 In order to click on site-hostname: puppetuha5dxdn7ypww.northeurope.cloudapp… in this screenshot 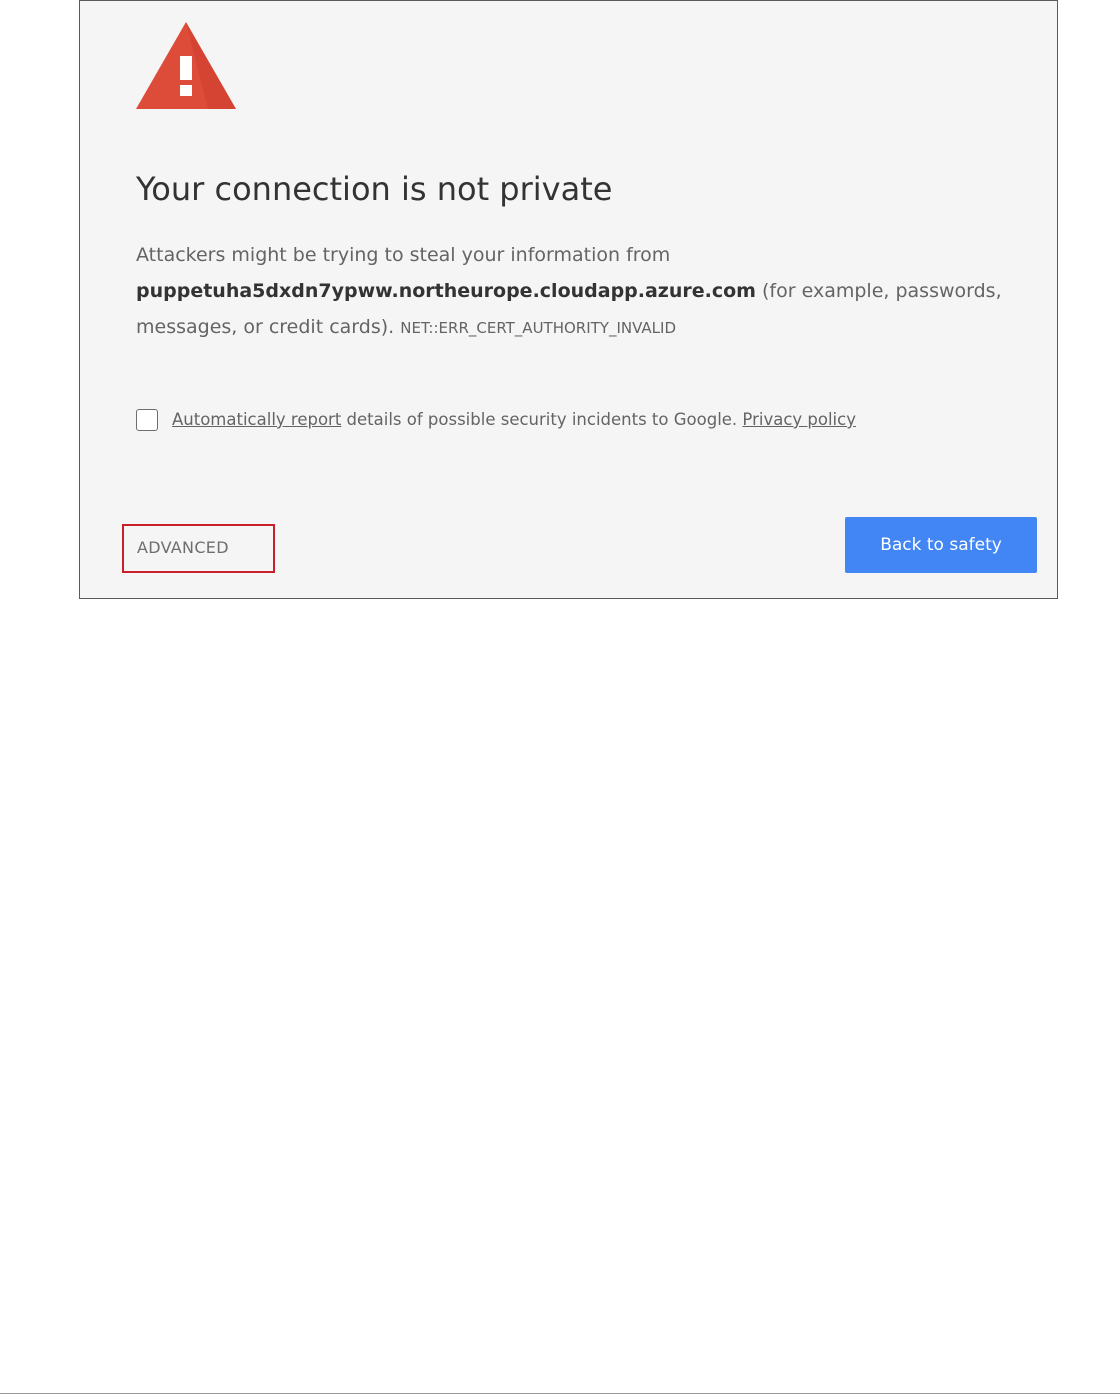, I will do `click(446, 291)`.